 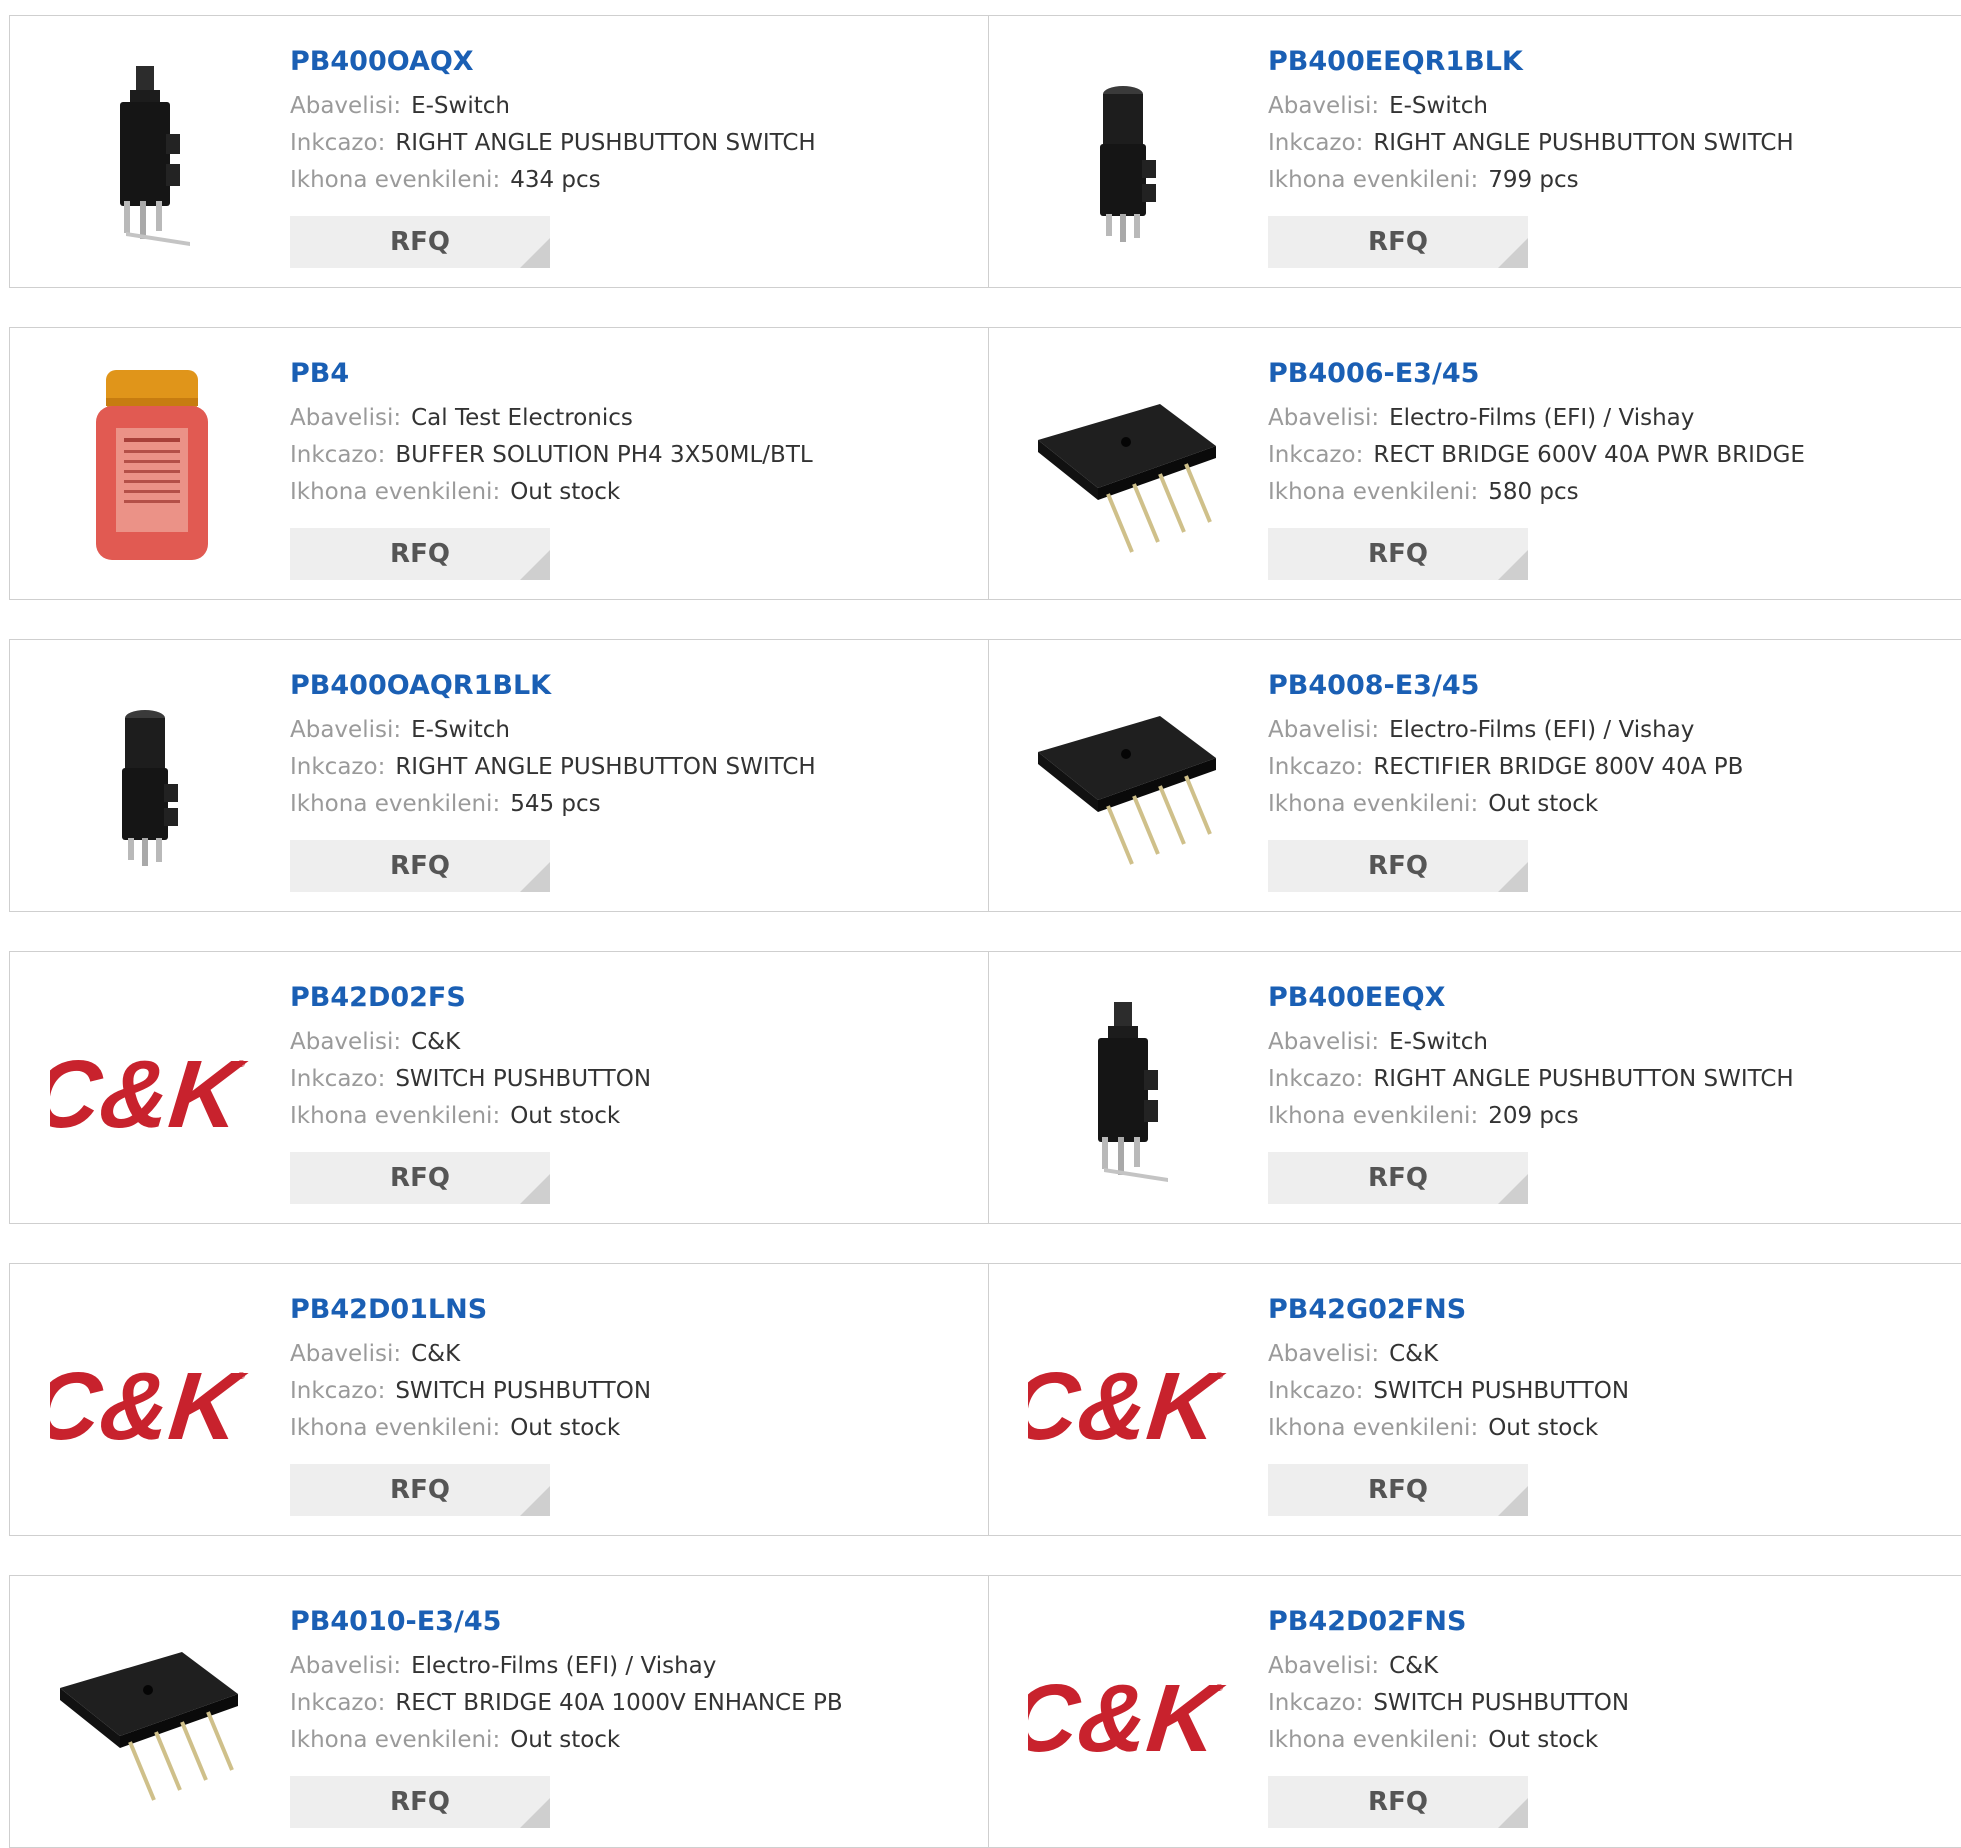 I want to click on product-title-link: PB42D02FS, so click(x=470, y=998).